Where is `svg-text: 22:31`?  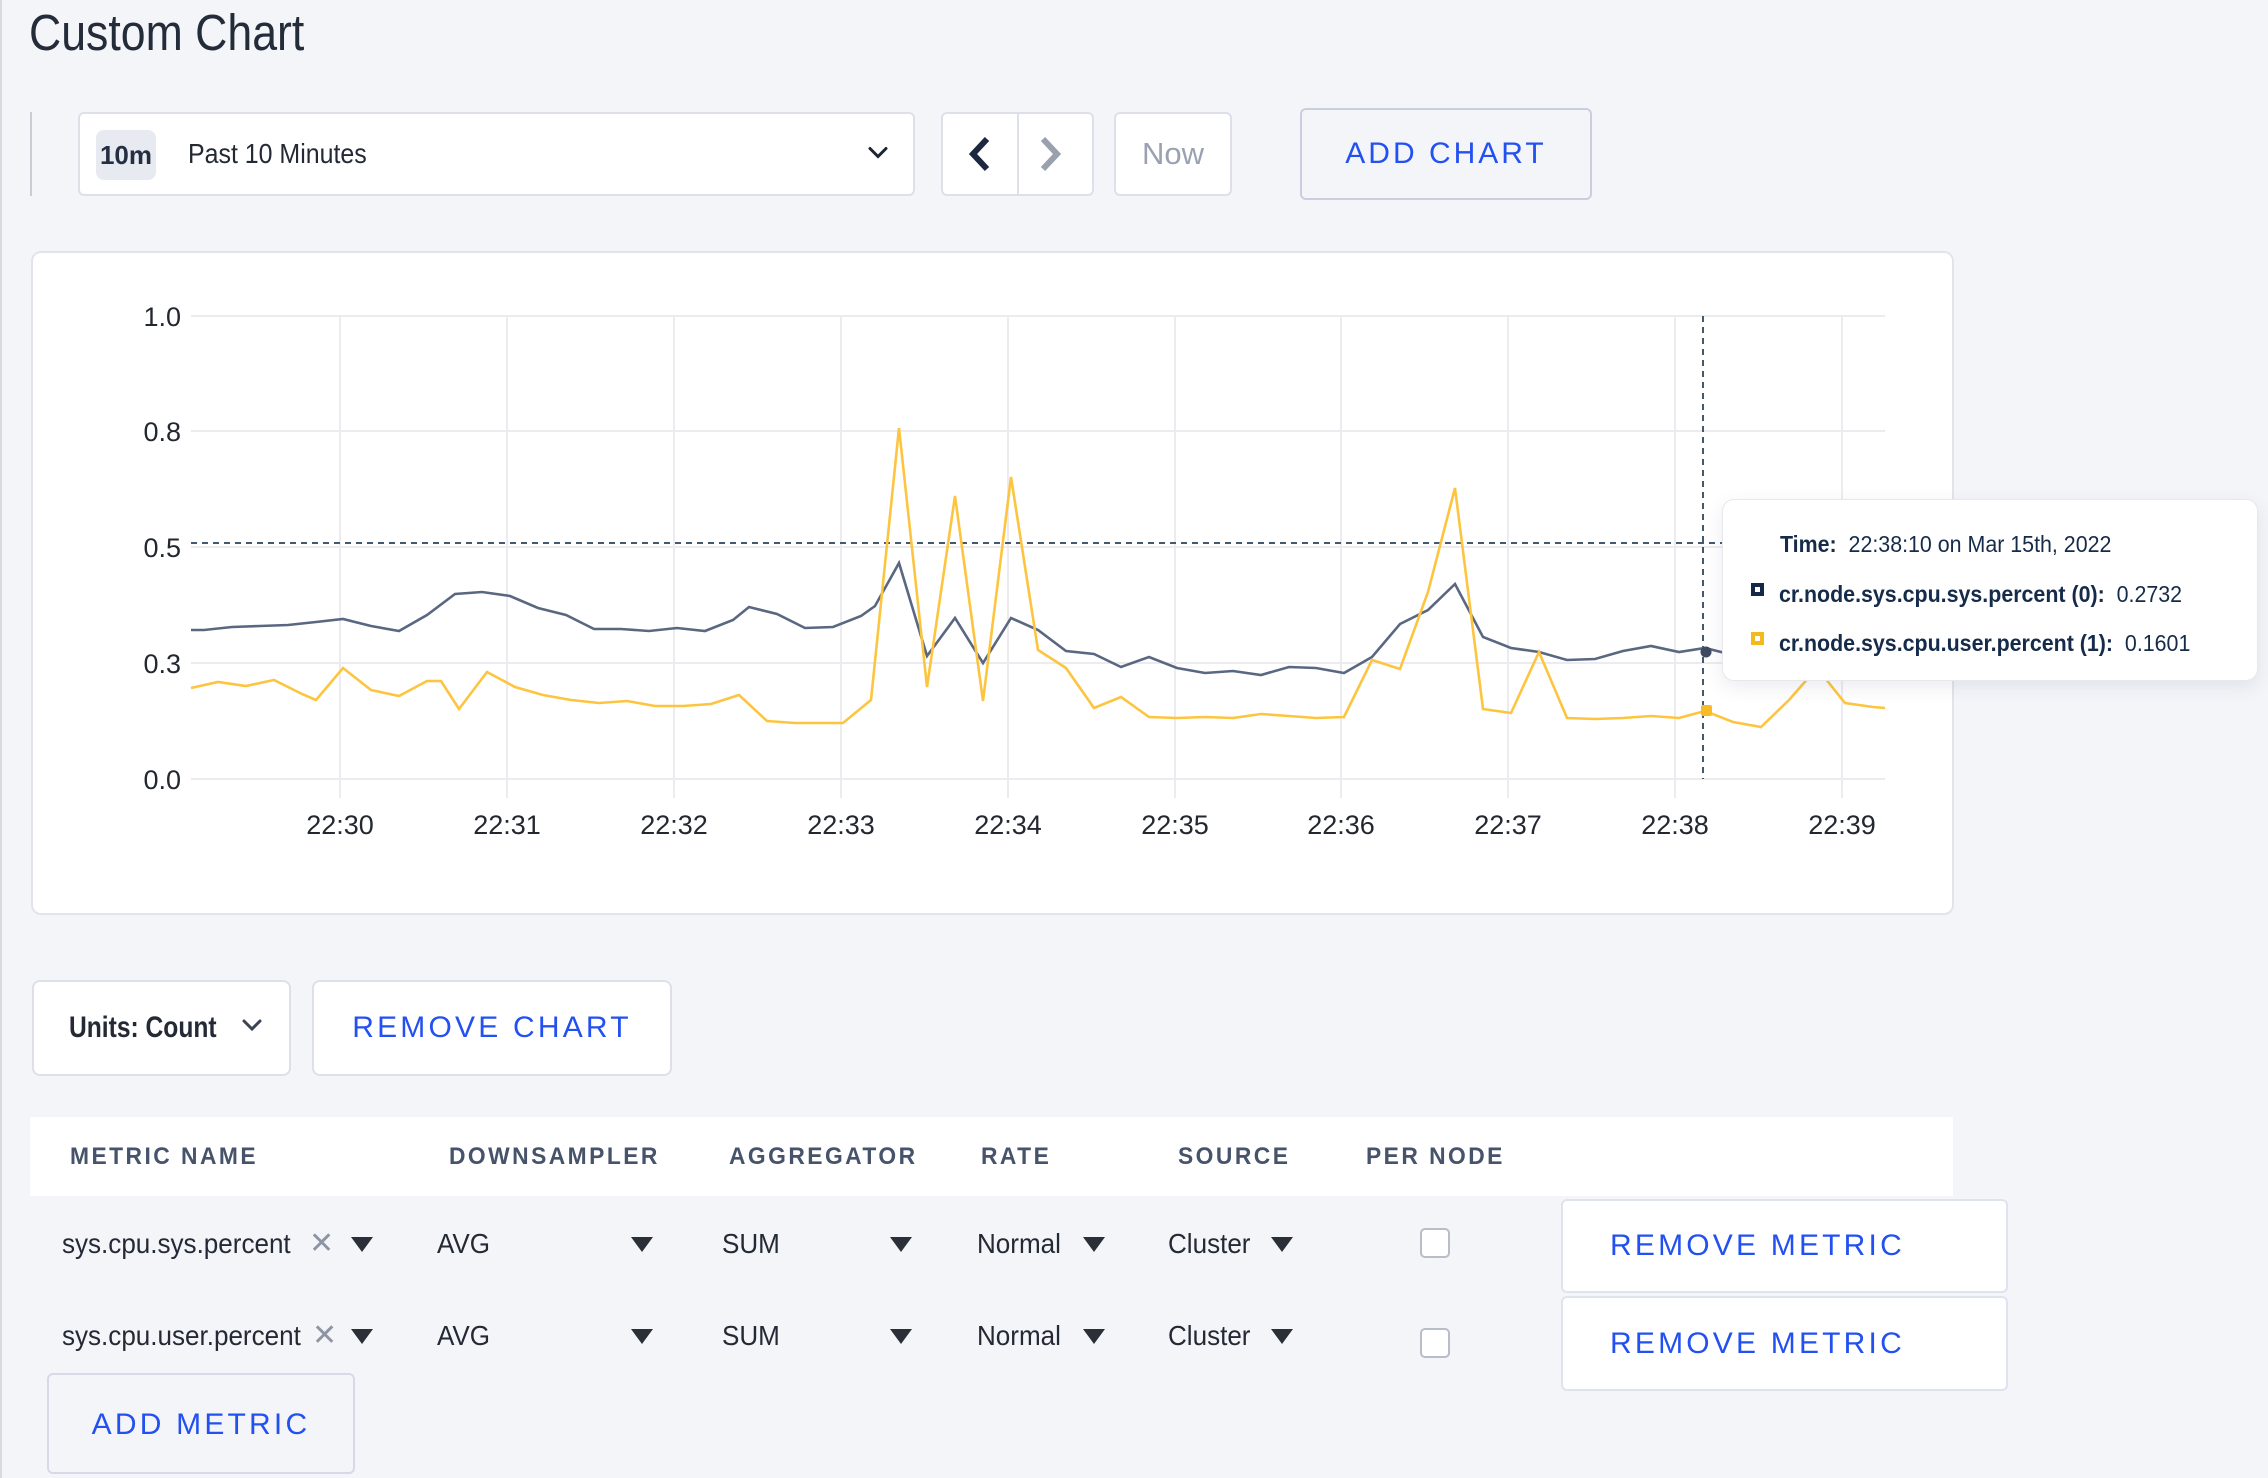
svg-text: 22:31 is located at coordinates (507, 825).